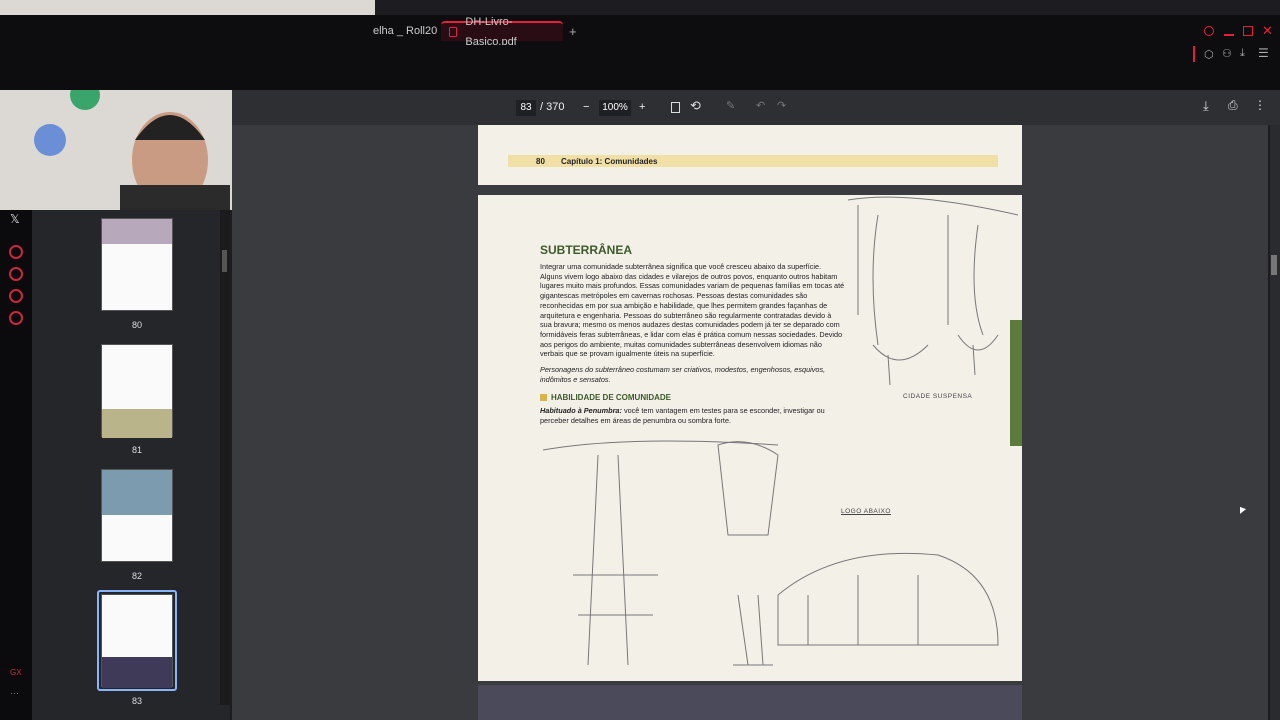 The image size is (1280, 720). What do you see at coordinates (15, 219) in the screenshot?
I see `twitter-icon: 𝕏` at bounding box center [15, 219].